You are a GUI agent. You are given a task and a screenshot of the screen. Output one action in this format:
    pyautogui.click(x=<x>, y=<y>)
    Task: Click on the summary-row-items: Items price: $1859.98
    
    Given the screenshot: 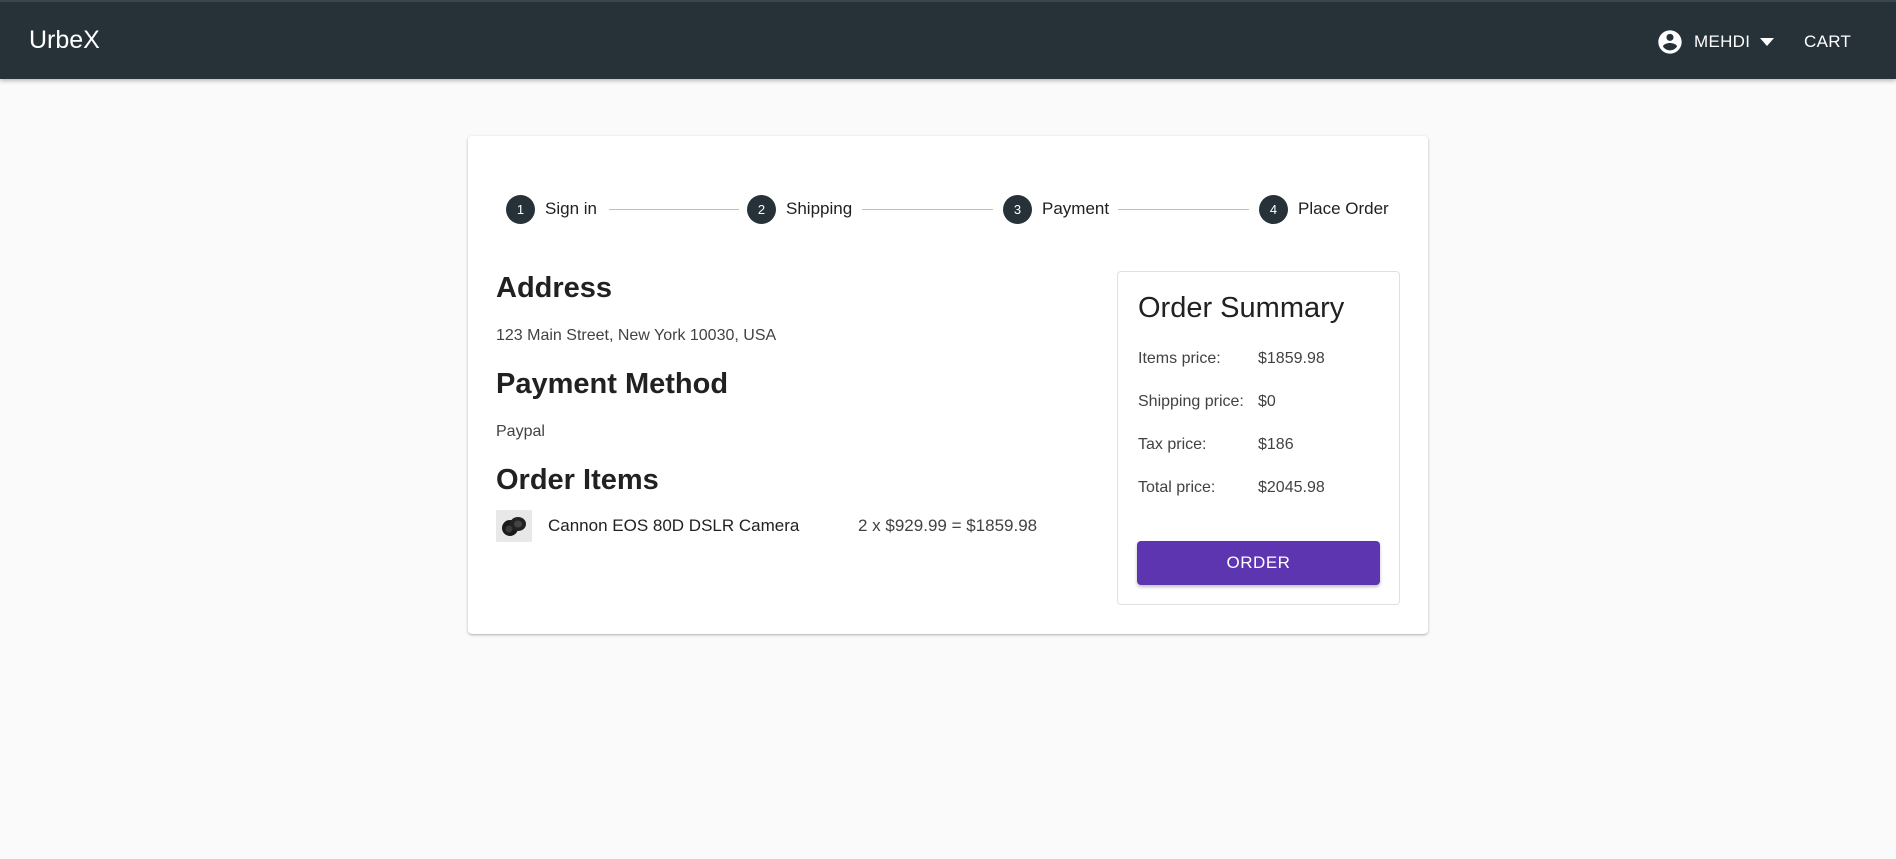 What is the action you would take?
    pyautogui.click(x=1263, y=360)
    